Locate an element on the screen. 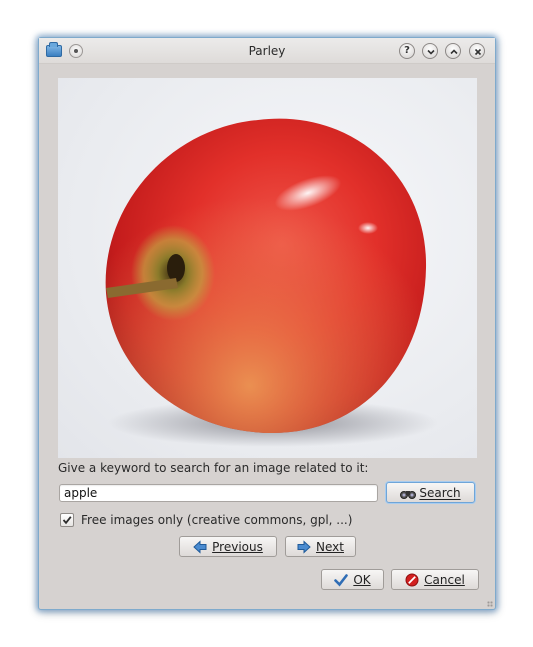 This screenshot has width=533, height=647. close-icon is located at coordinates (477, 51).